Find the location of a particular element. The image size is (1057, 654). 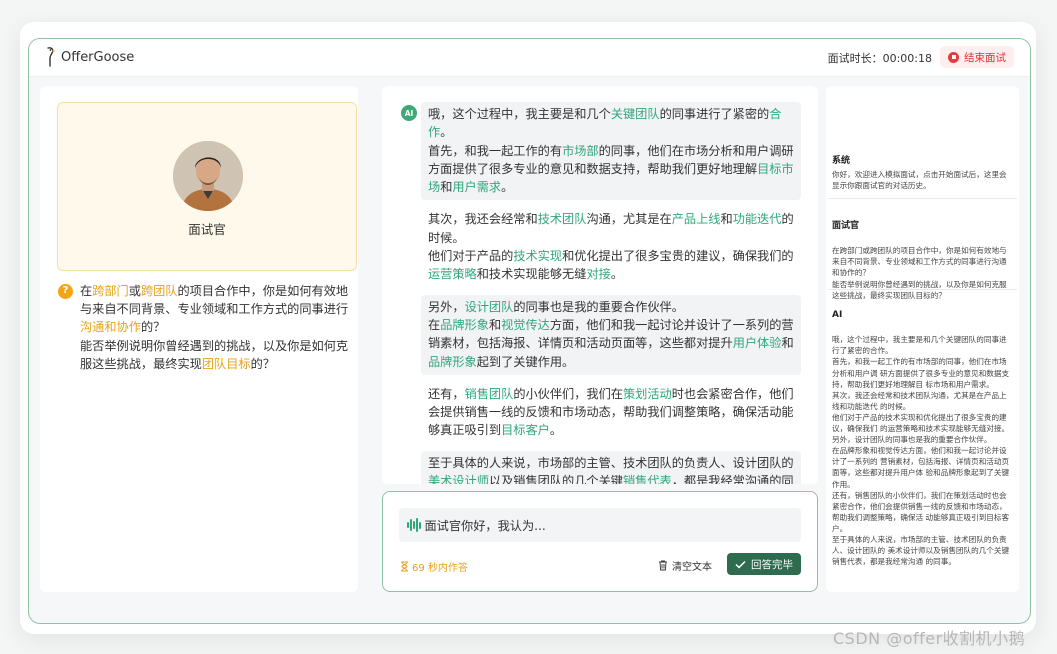

voice-wave-icon is located at coordinates (414, 525).